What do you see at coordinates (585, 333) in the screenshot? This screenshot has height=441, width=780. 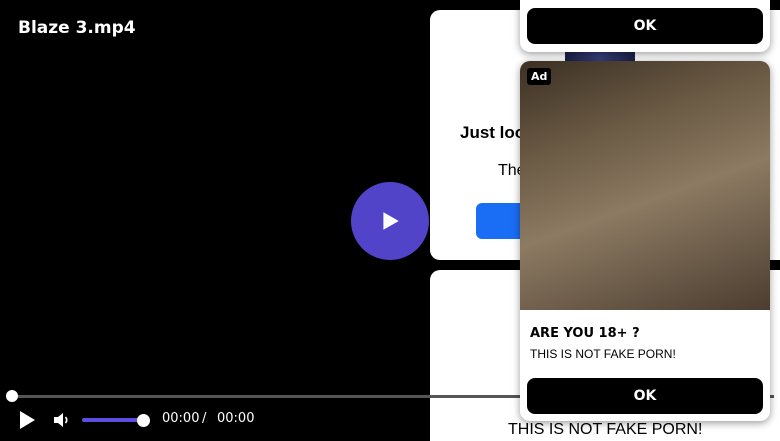 I see `ad-heading: ARE YOU 18+ ?` at bounding box center [585, 333].